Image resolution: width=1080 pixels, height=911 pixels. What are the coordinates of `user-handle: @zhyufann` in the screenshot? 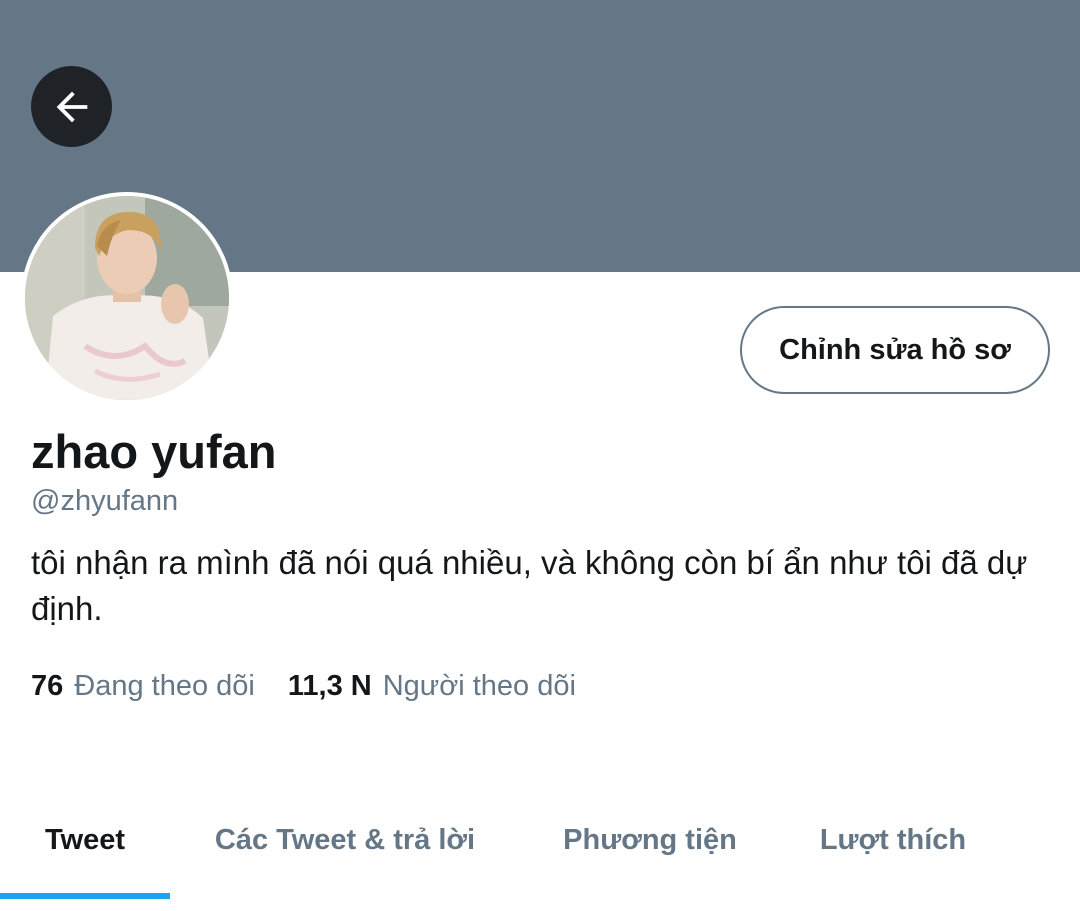 It's located at (105, 501).